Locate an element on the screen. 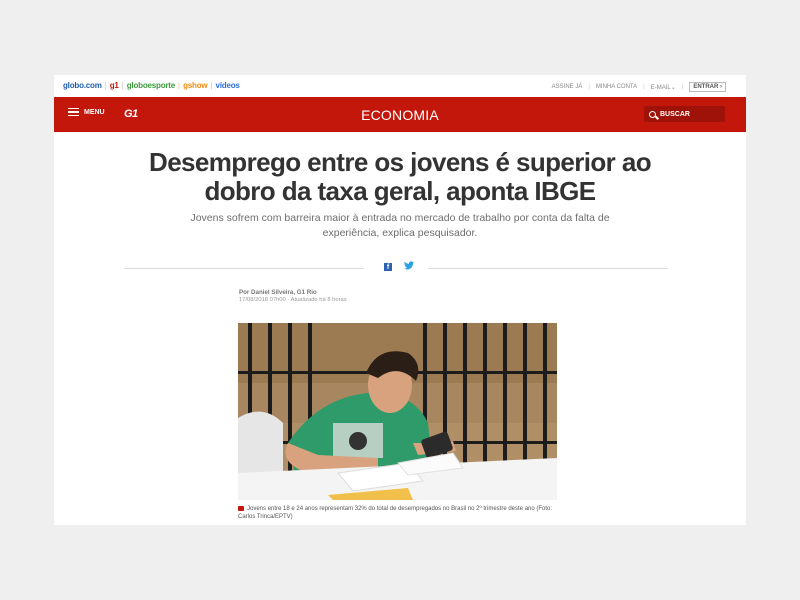  search-box is located at coordinates (684, 114).